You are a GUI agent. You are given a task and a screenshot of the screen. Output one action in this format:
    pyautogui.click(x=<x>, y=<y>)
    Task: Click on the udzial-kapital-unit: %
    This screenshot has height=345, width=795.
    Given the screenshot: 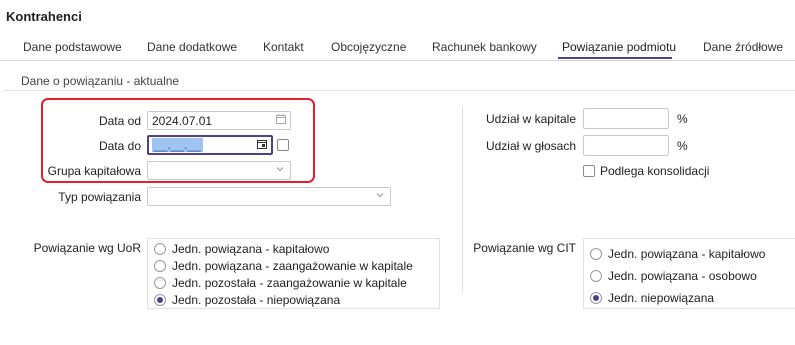 What is the action you would take?
    pyautogui.click(x=682, y=119)
    